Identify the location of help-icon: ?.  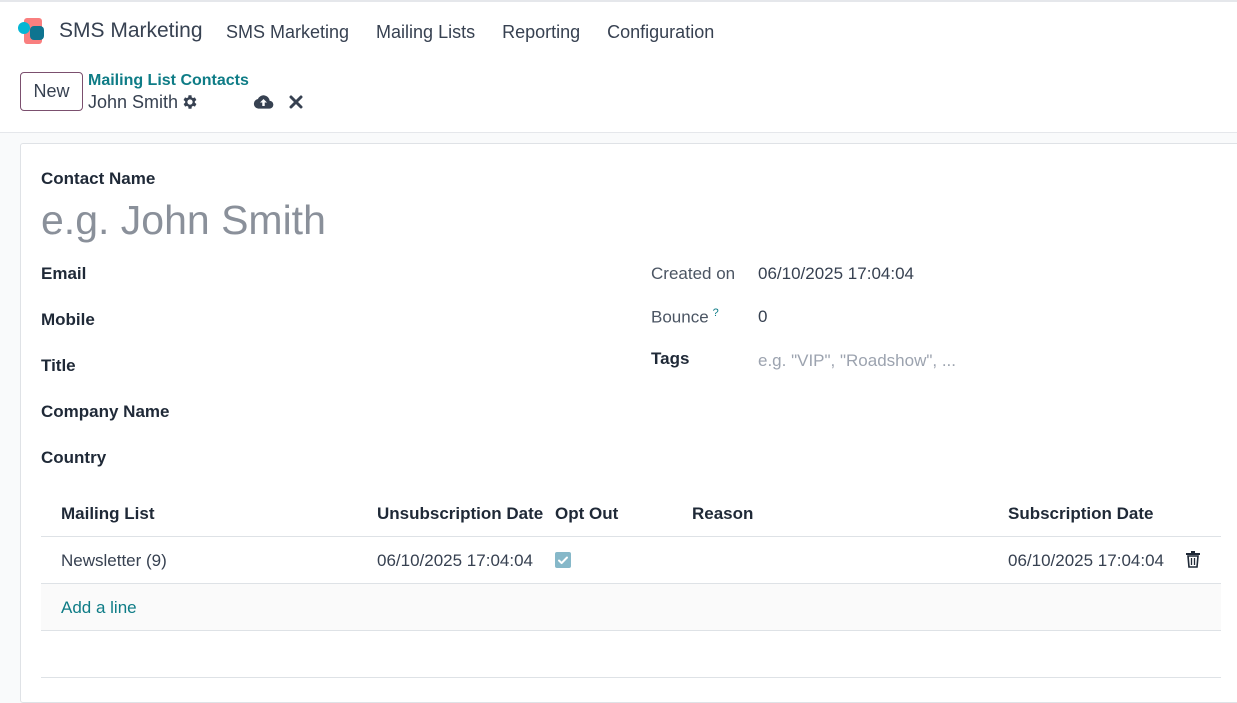
(716, 313).